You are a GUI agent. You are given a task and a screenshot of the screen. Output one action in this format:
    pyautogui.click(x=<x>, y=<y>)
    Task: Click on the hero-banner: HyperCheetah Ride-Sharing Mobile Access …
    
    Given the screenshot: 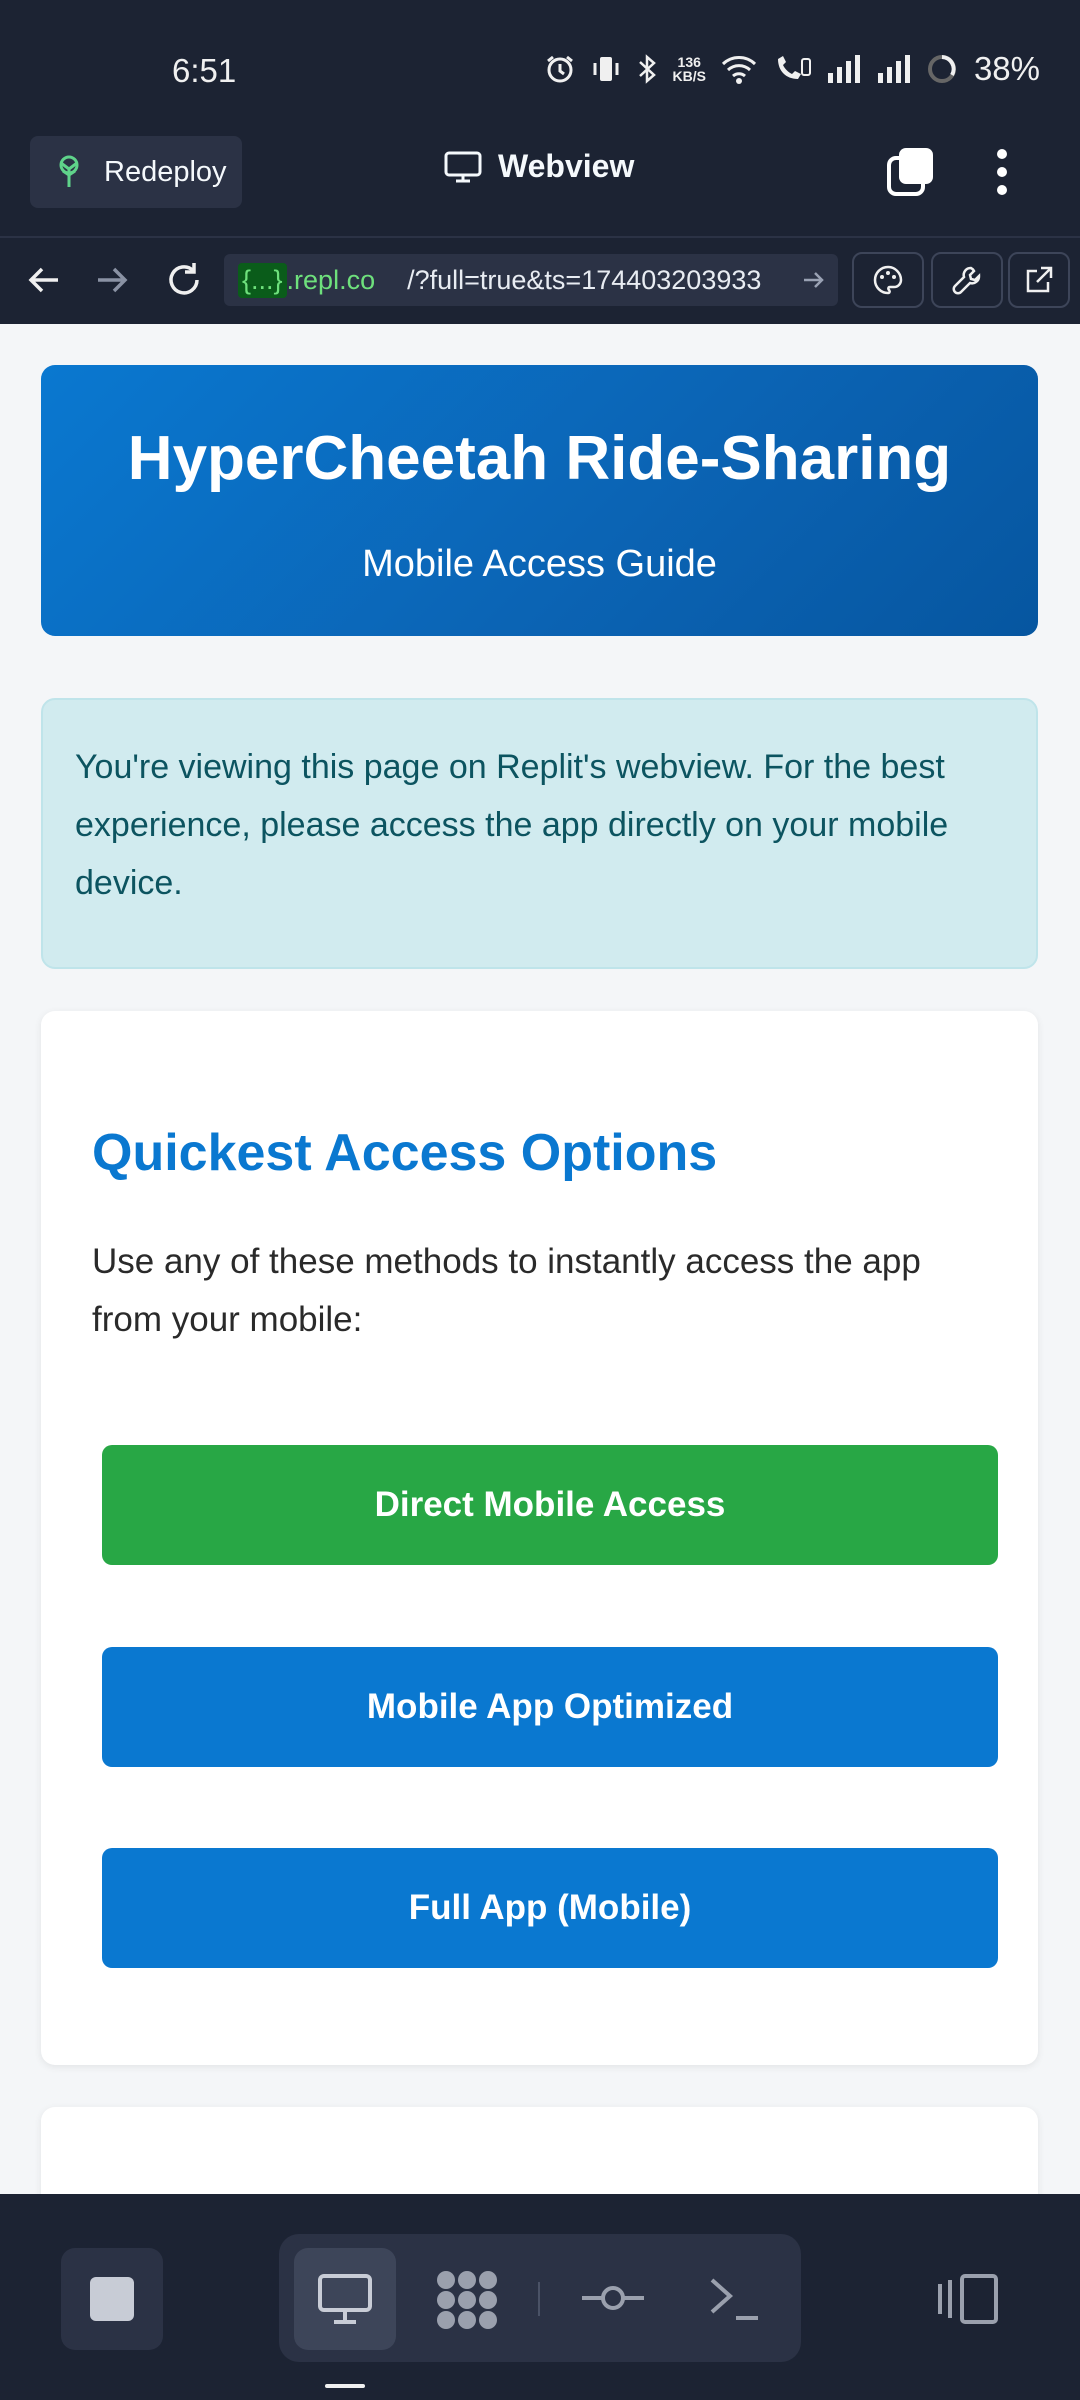 What is the action you would take?
    pyautogui.click(x=539, y=500)
    